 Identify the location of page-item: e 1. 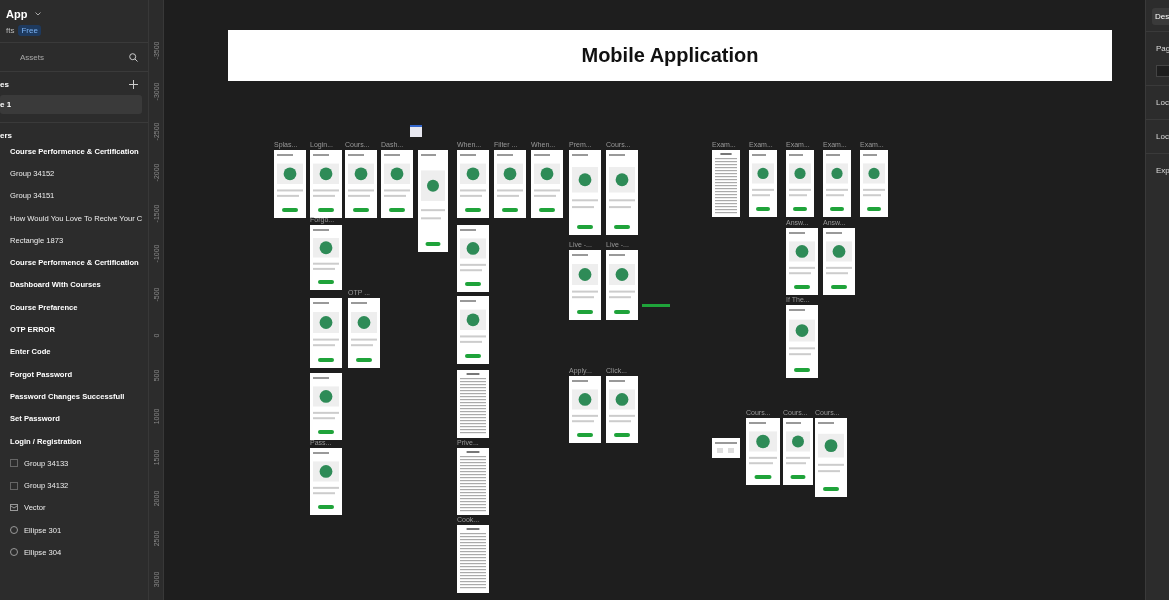
(71, 104).